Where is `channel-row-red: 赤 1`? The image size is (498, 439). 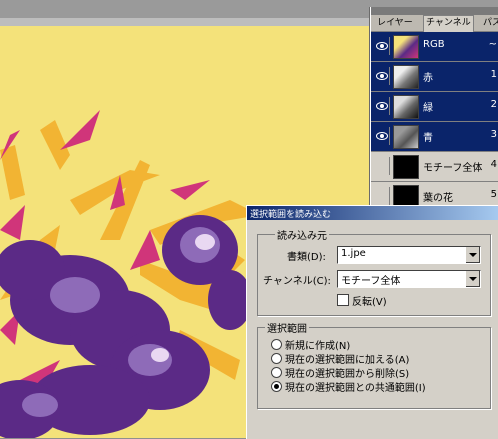 channel-row-red: 赤 1 is located at coordinates (434, 77).